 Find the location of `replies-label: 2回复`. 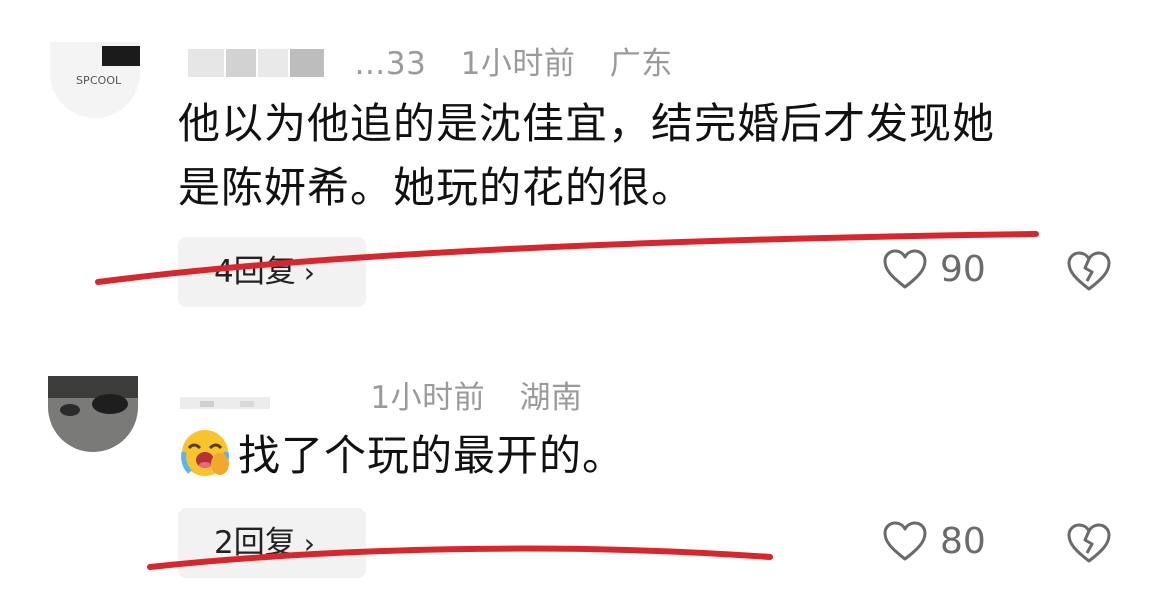

replies-label: 2回复 is located at coordinates (255, 543).